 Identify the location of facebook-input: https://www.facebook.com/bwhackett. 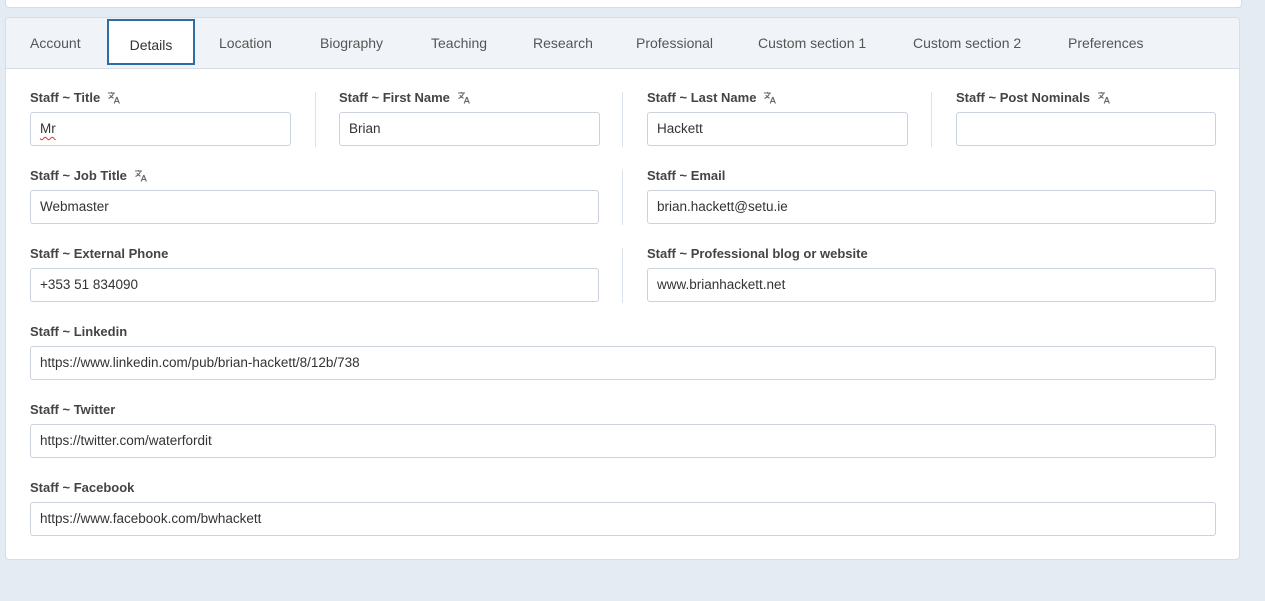
(623, 519).